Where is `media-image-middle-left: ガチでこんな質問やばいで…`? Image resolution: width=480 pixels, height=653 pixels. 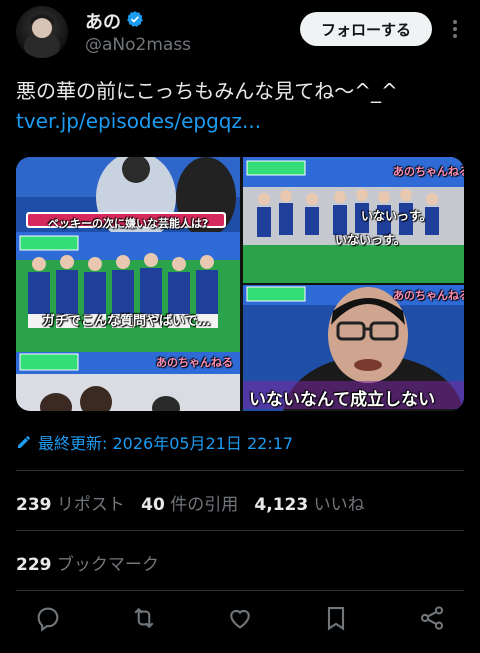
media-image-middle-left: ガチでこんな質問やばいで… is located at coordinates (128, 292).